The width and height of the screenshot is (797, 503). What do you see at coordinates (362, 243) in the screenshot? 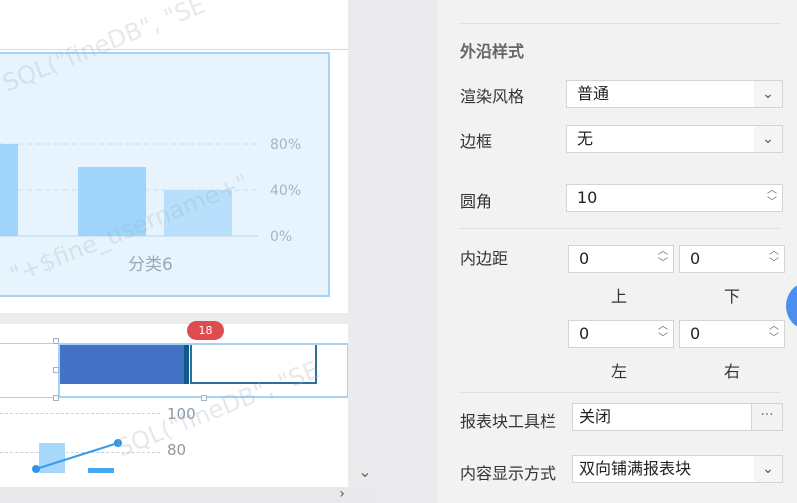
I see `vertical-scrollbar` at bounding box center [362, 243].